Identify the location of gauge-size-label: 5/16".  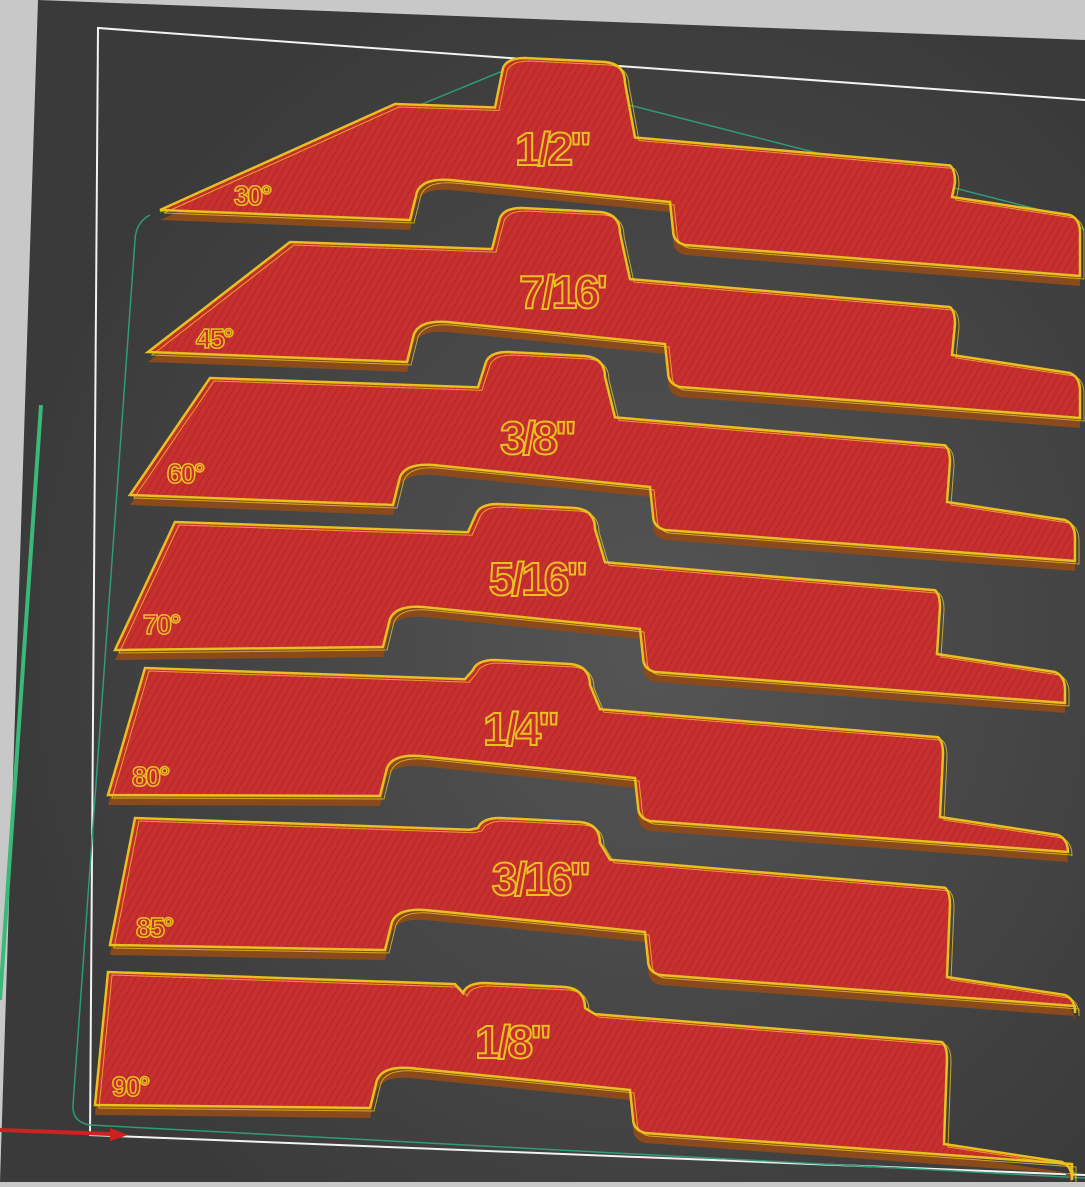
(537, 579).